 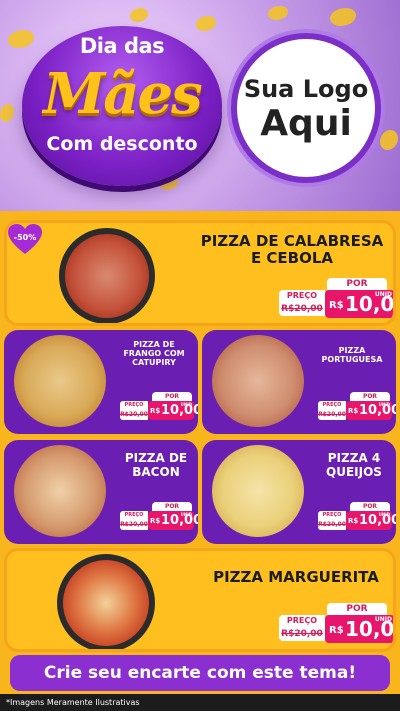 I want to click on product-name-line2: QUEIJOS, so click(x=354, y=471).